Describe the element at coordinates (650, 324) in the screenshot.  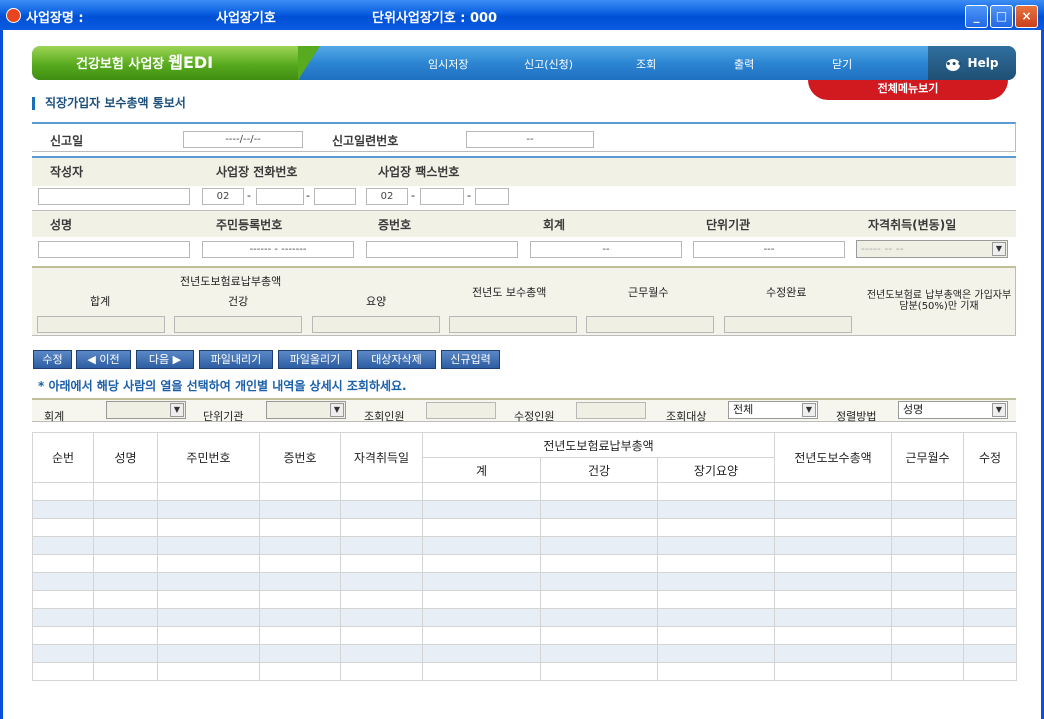
I see `work-months-field` at that location.